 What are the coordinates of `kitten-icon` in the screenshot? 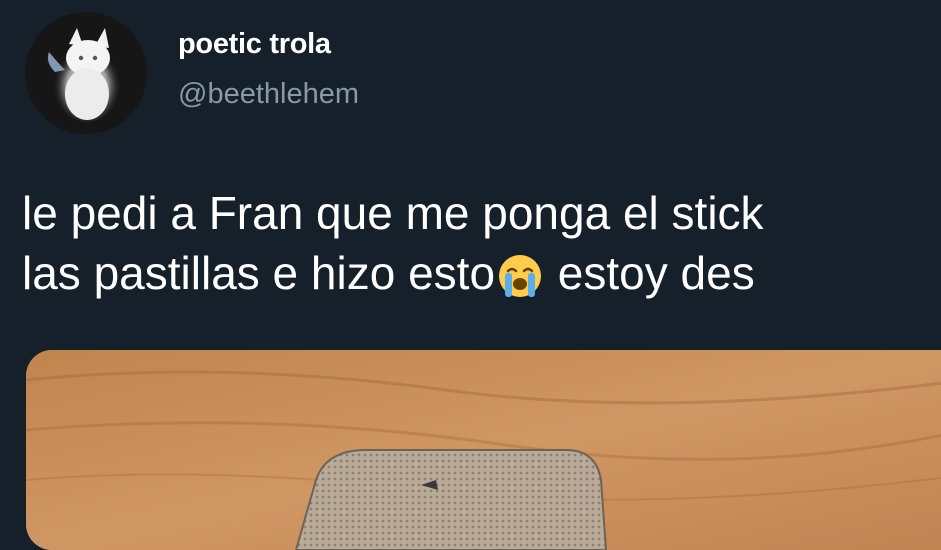 It's located at (86, 73).